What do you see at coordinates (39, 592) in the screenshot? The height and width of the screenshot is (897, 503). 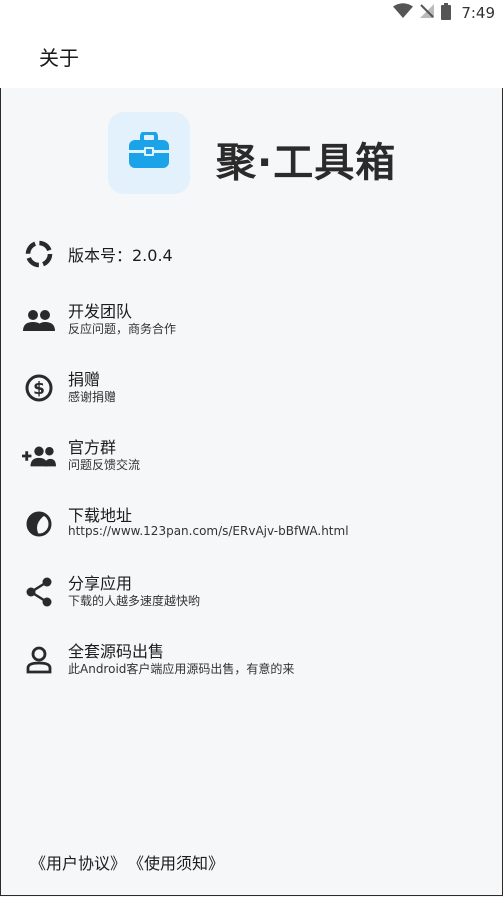 I see `share-icon` at bounding box center [39, 592].